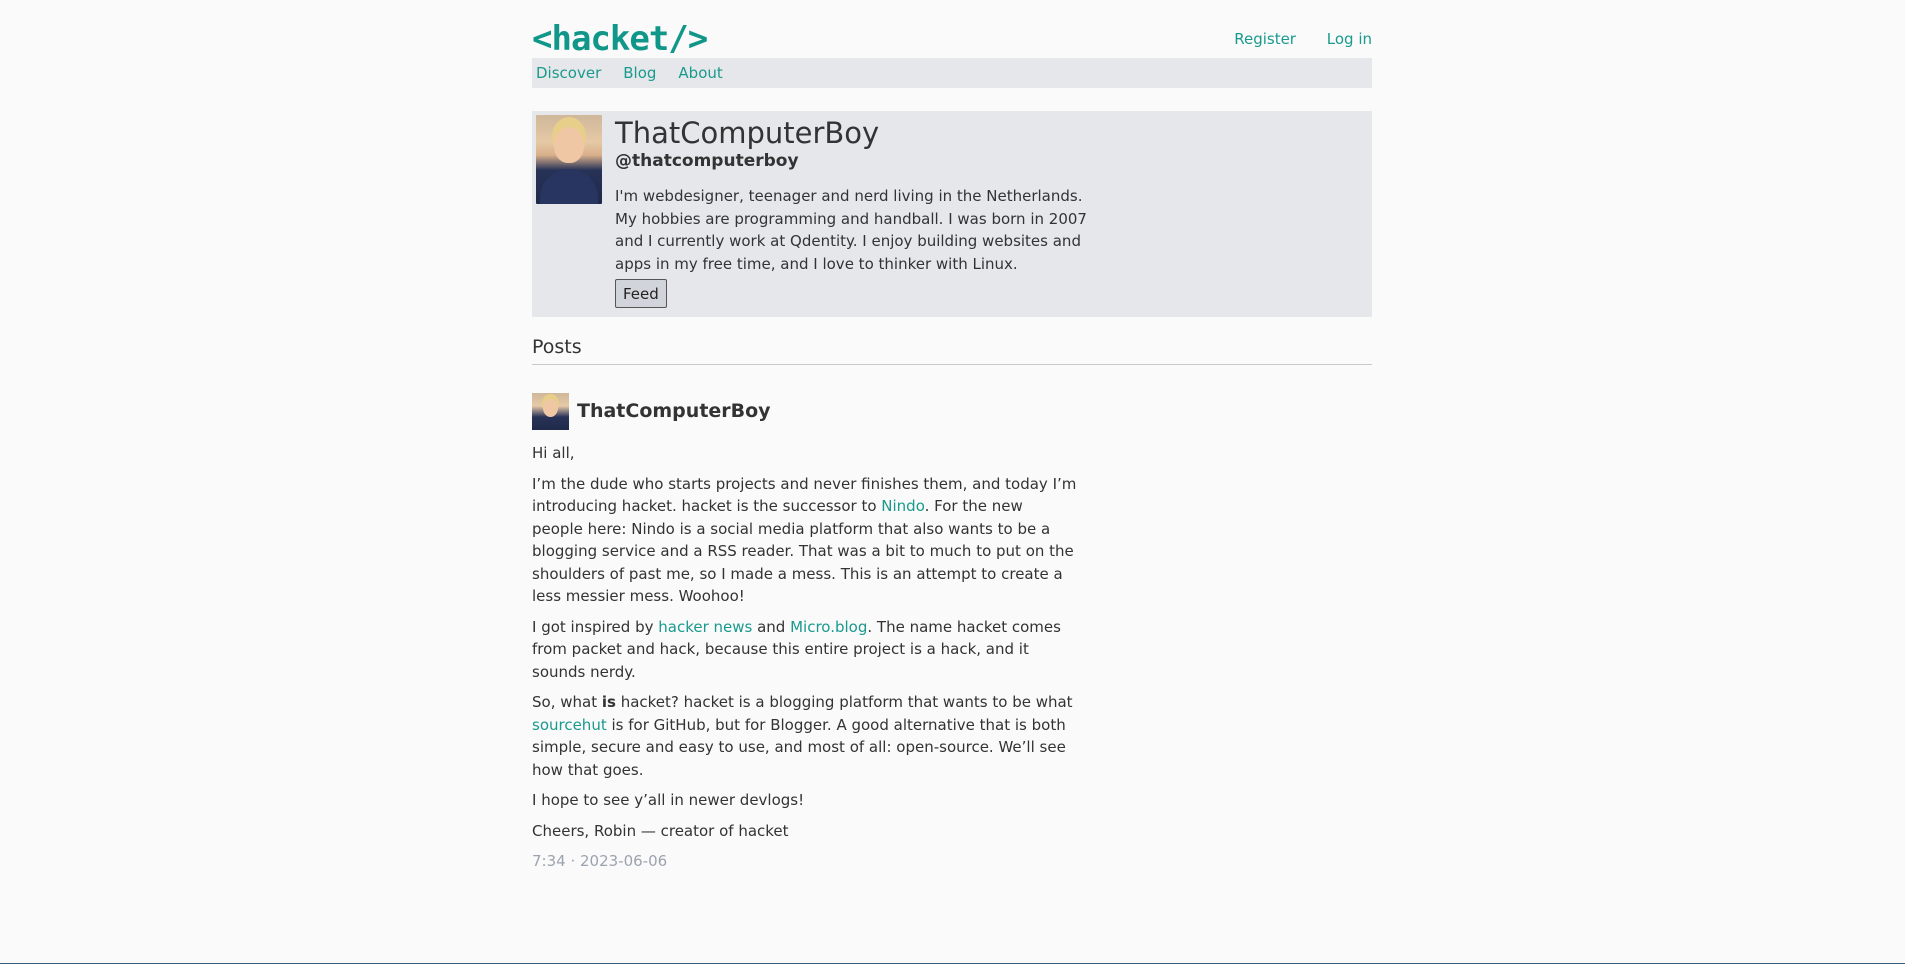  Describe the element at coordinates (620, 39) in the screenshot. I see `site-logo: <hacket/>` at that location.